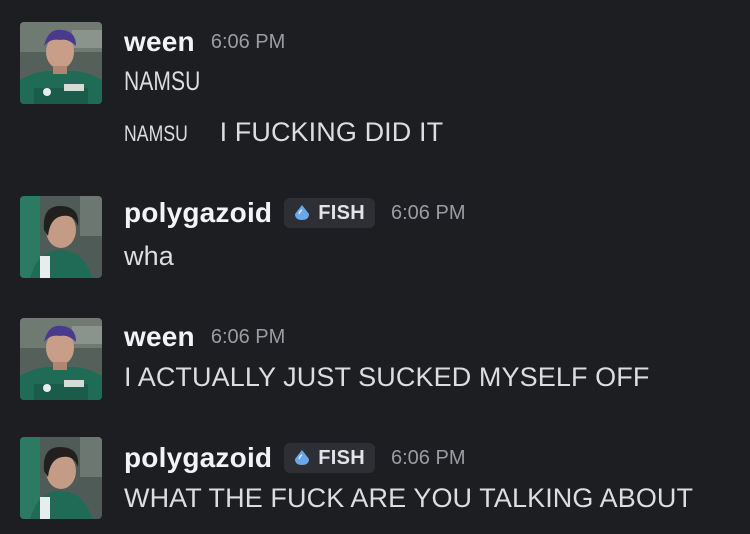 The width and height of the screenshot is (750, 534). I want to click on message-line: I ACTUALLY JUST SUCKED MYSELF OFF, so click(387, 377).